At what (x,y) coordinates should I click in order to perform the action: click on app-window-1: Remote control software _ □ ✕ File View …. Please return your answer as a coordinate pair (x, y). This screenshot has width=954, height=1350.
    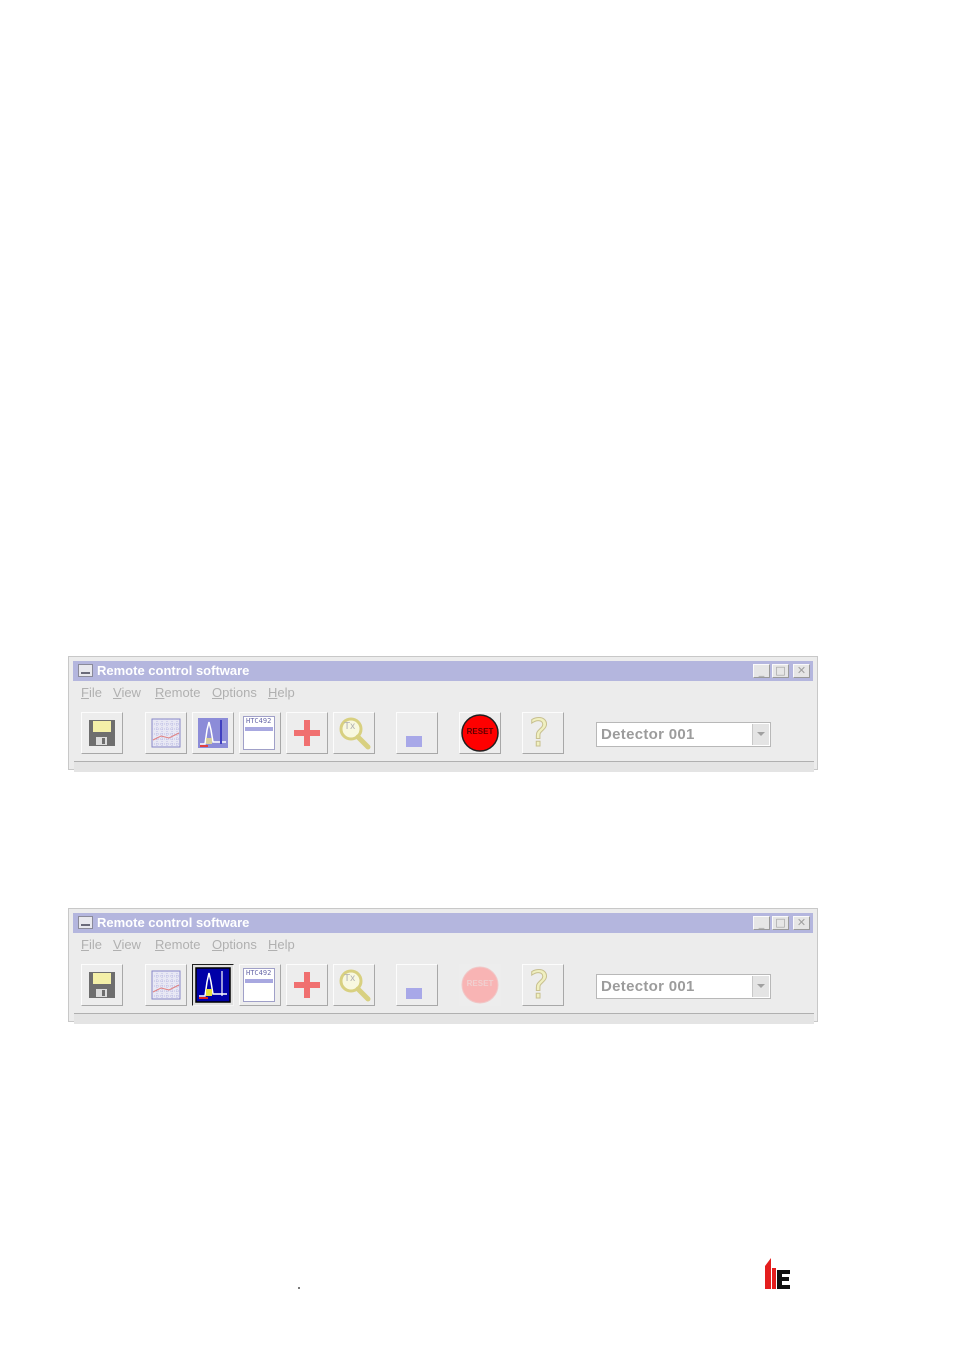
    Looking at the image, I should click on (443, 714).